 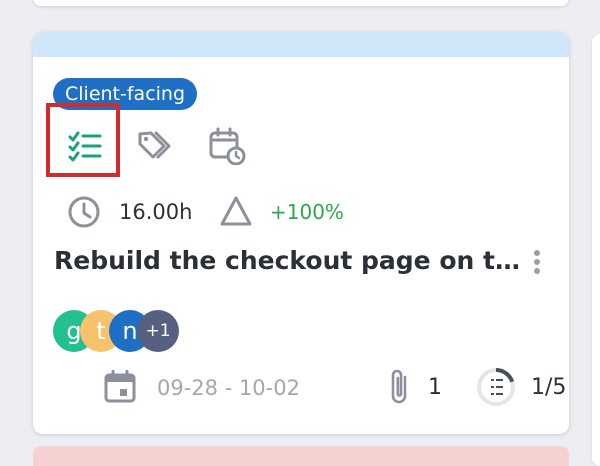 I want to click on checklist-button, so click(x=85, y=146).